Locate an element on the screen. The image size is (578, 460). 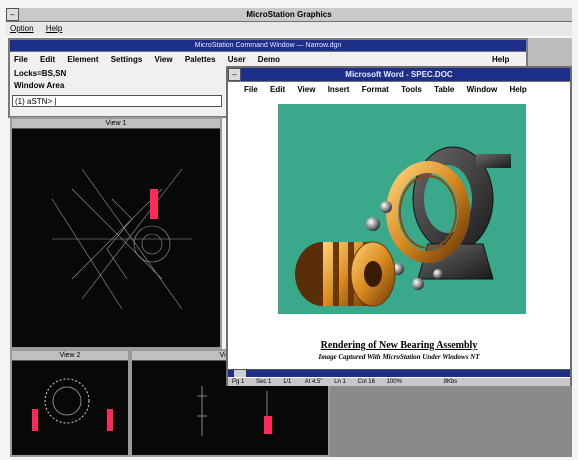
menu-user: User is located at coordinates (237, 60).